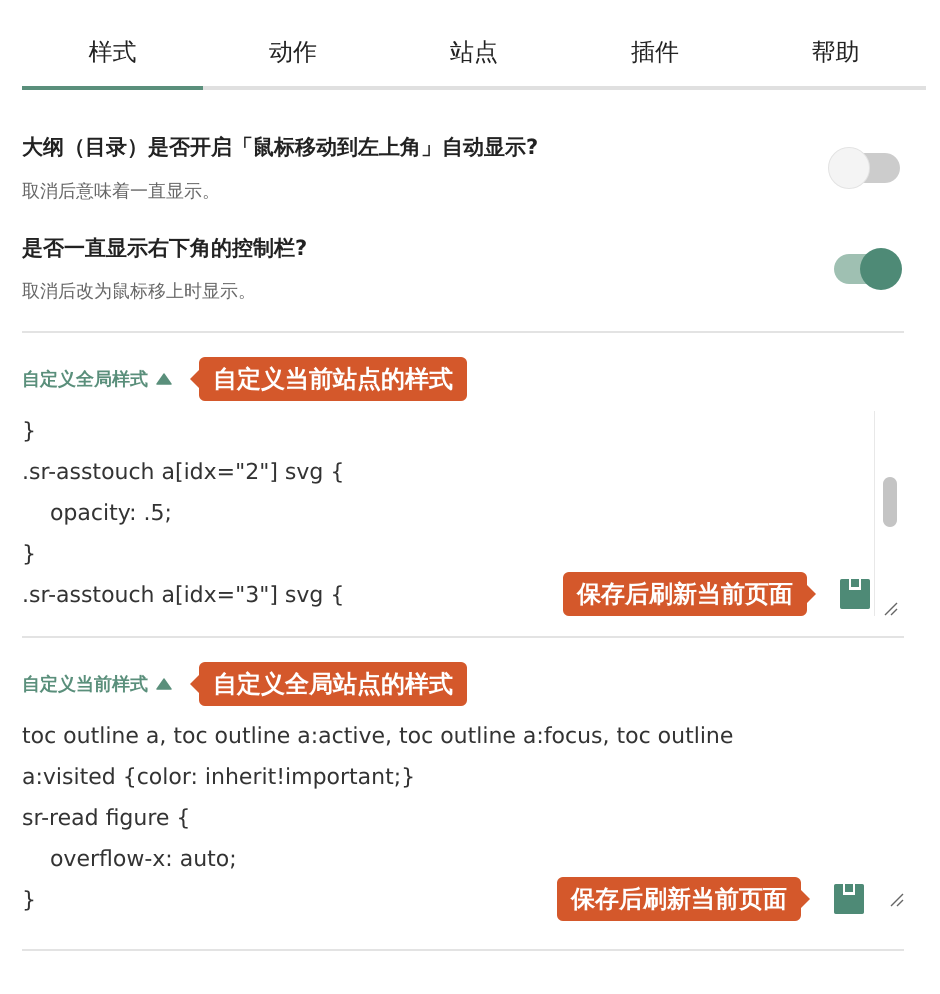  I want to click on code-line: toc outline a, toc outline a:active, toc outline a:focus, toc outline, so click(378, 737).